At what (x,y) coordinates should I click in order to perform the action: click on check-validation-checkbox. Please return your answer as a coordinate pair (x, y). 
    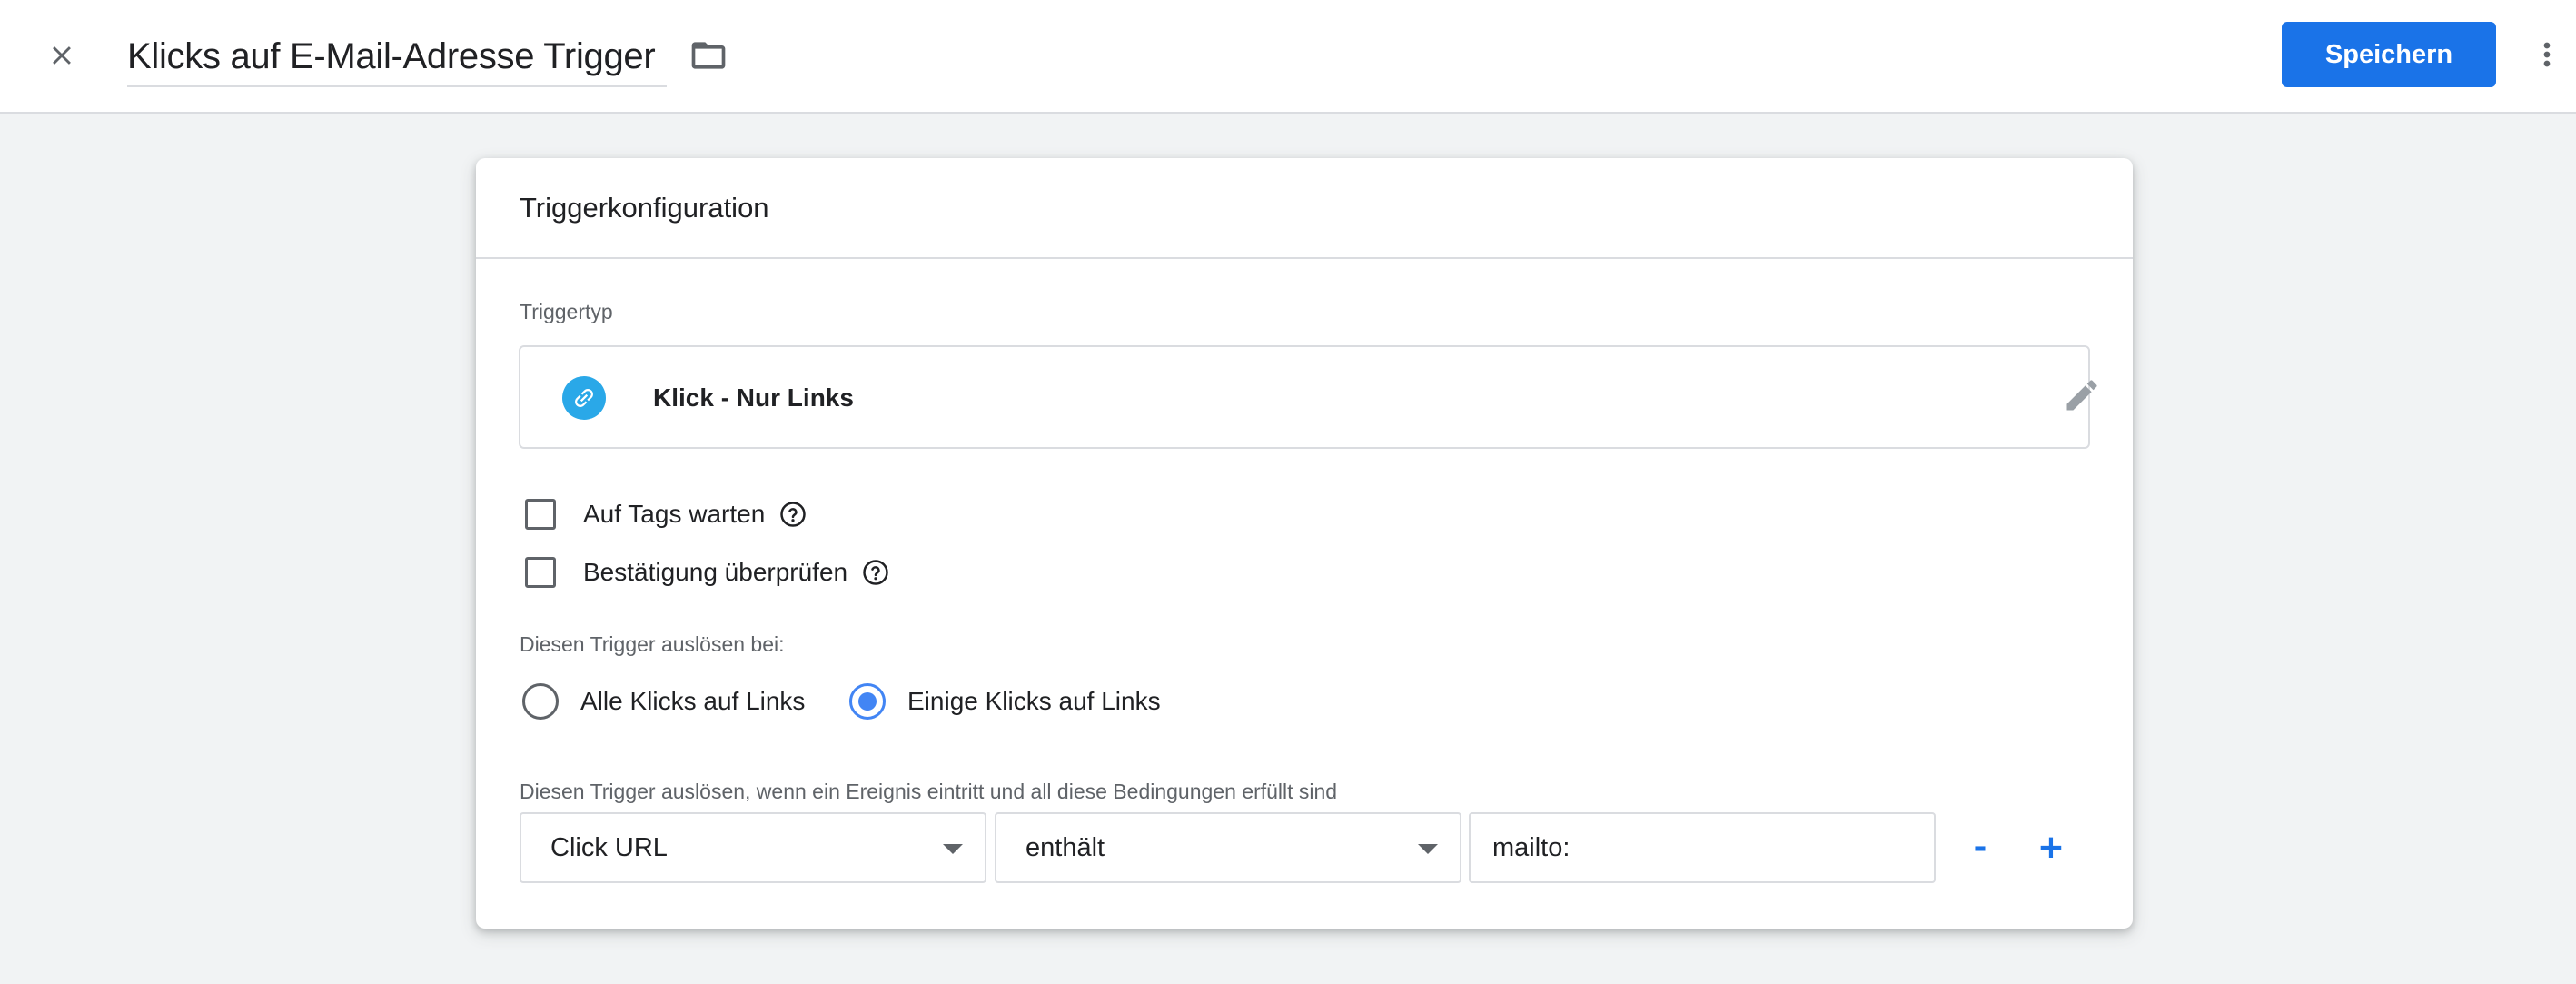
    Looking at the image, I should click on (540, 572).